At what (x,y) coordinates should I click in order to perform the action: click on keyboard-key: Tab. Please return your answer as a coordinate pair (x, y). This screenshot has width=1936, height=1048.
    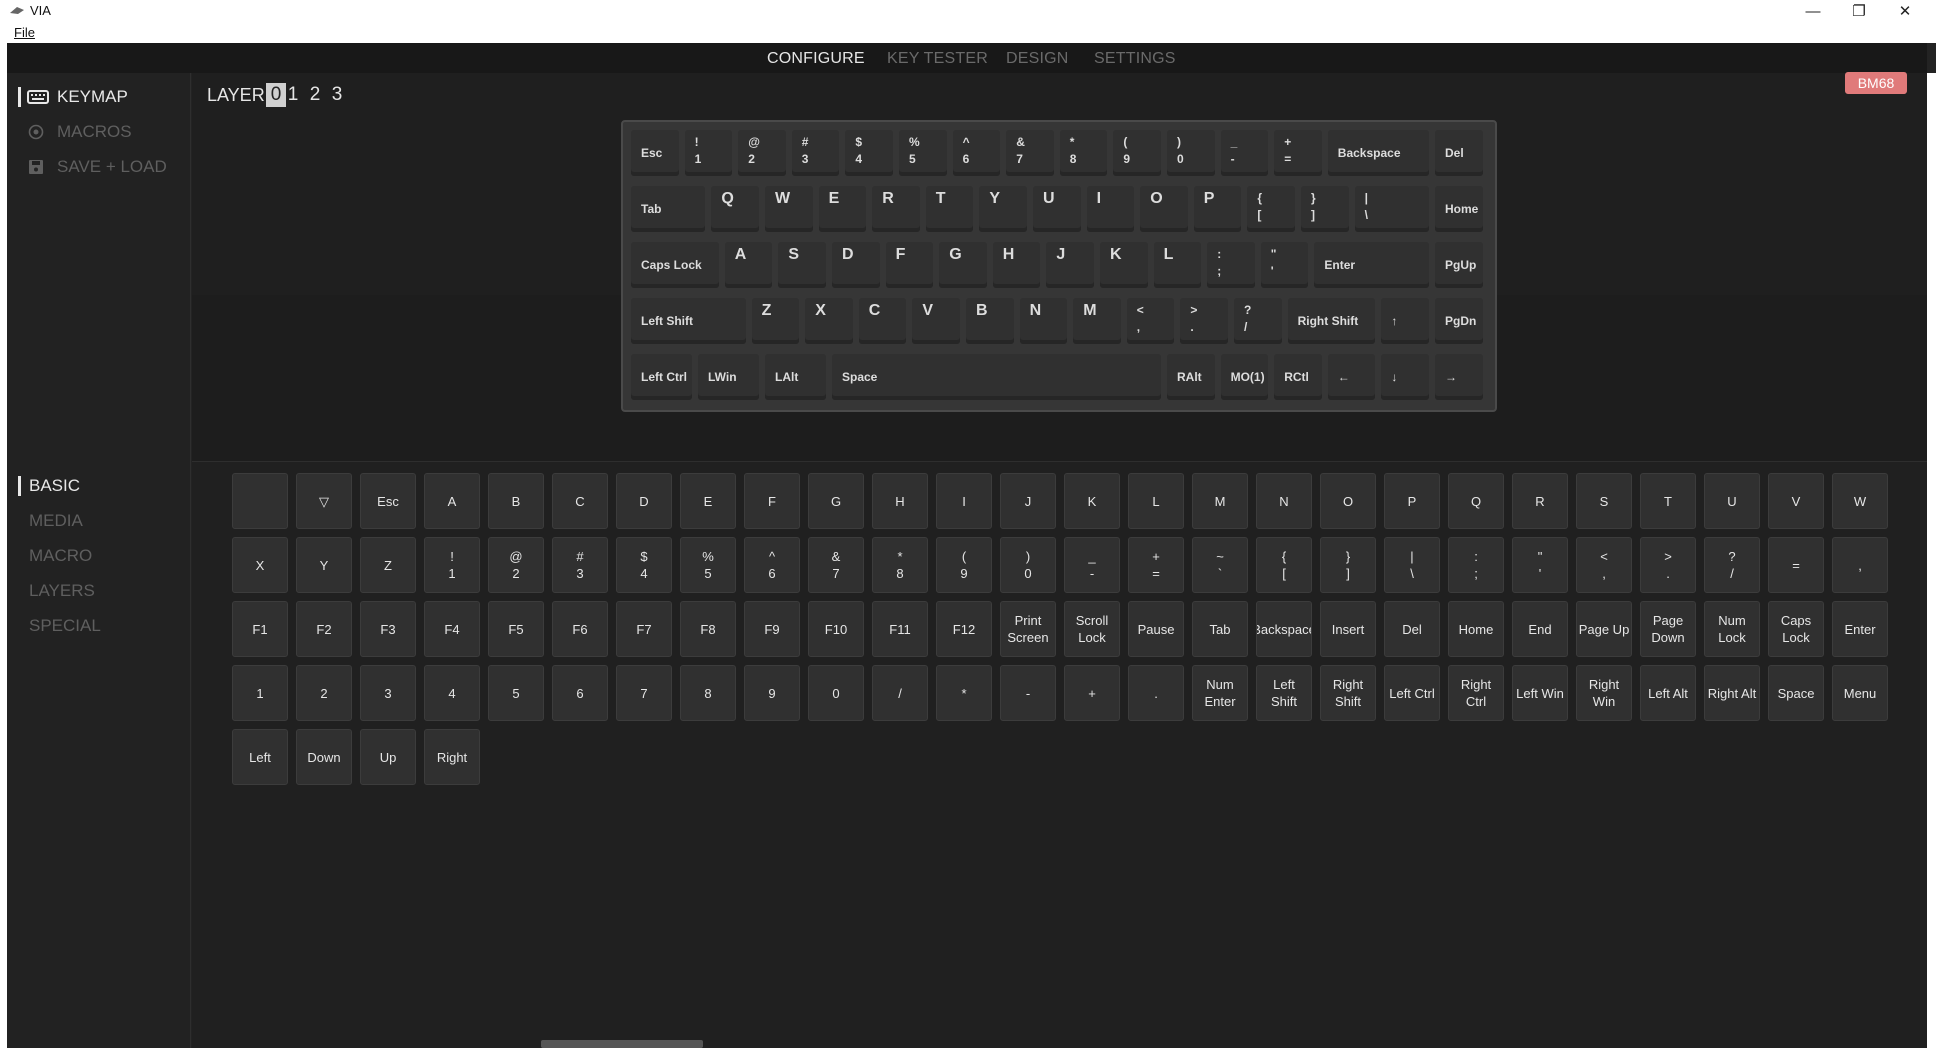
    Looking at the image, I should click on (668, 209).